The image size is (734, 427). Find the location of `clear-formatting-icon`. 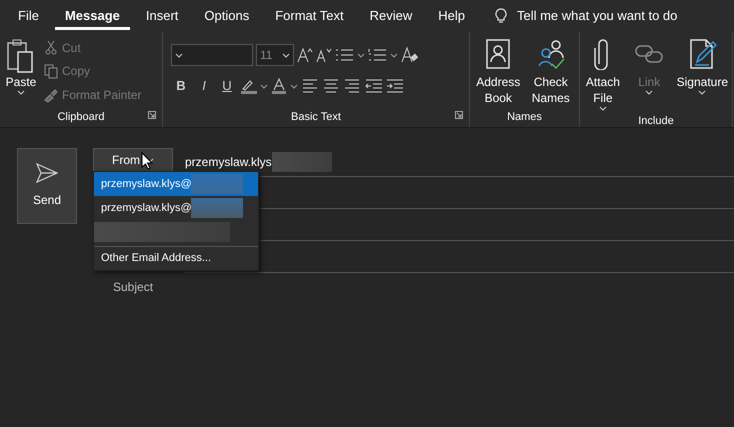

clear-formatting-icon is located at coordinates (410, 55).